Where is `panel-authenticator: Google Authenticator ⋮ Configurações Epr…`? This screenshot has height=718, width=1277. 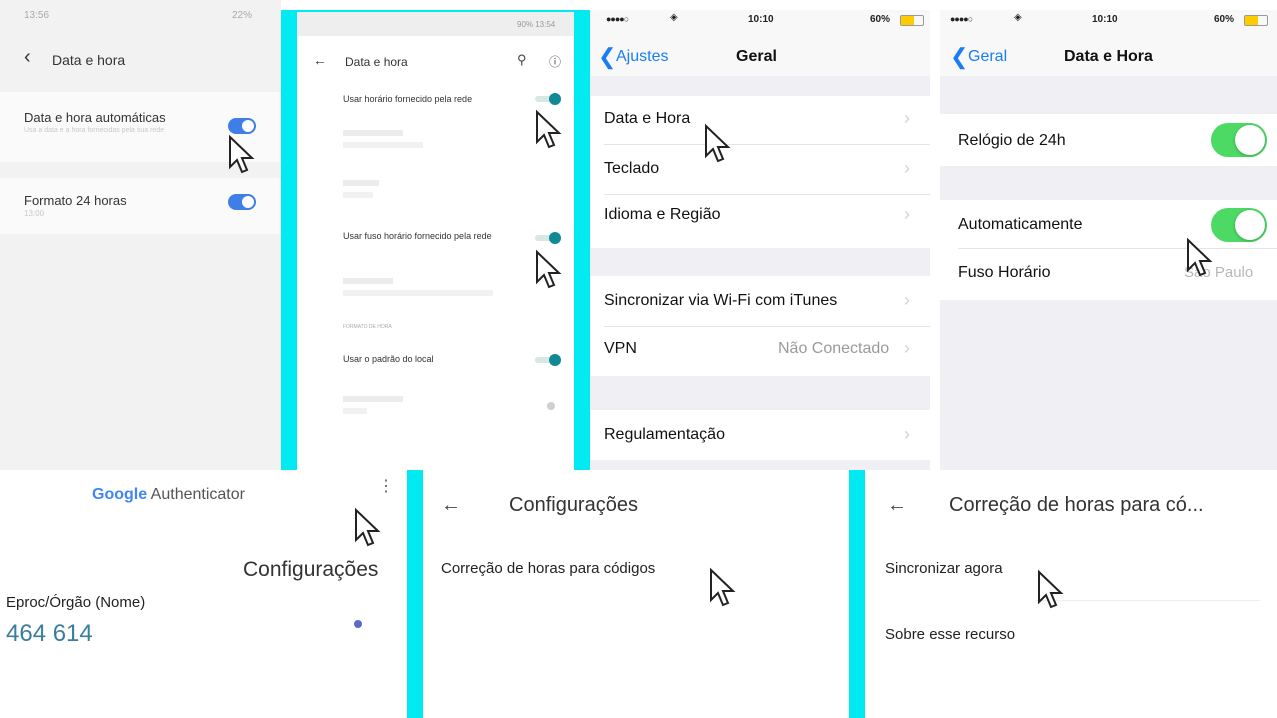 panel-authenticator: Google Authenticator ⋮ Configurações Epr… is located at coordinates (203, 594).